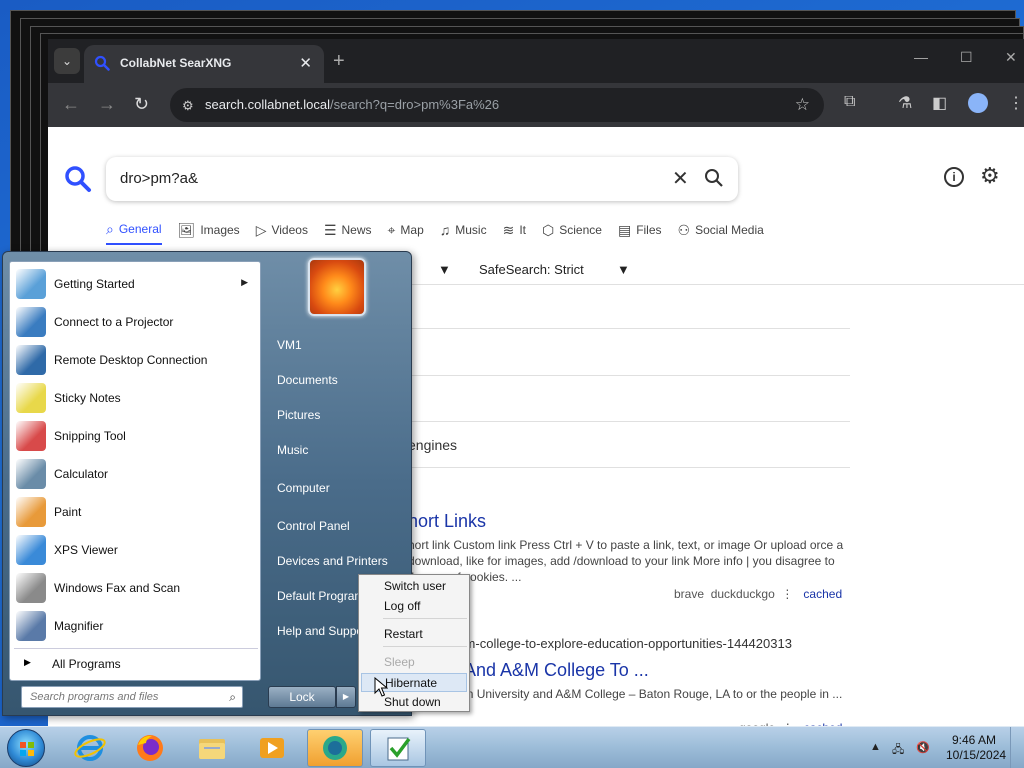 The width and height of the screenshot is (1024, 768). What do you see at coordinates (134, 550) in the screenshot?
I see `start-app-xps-viewer: XPS Viewer` at bounding box center [134, 550].